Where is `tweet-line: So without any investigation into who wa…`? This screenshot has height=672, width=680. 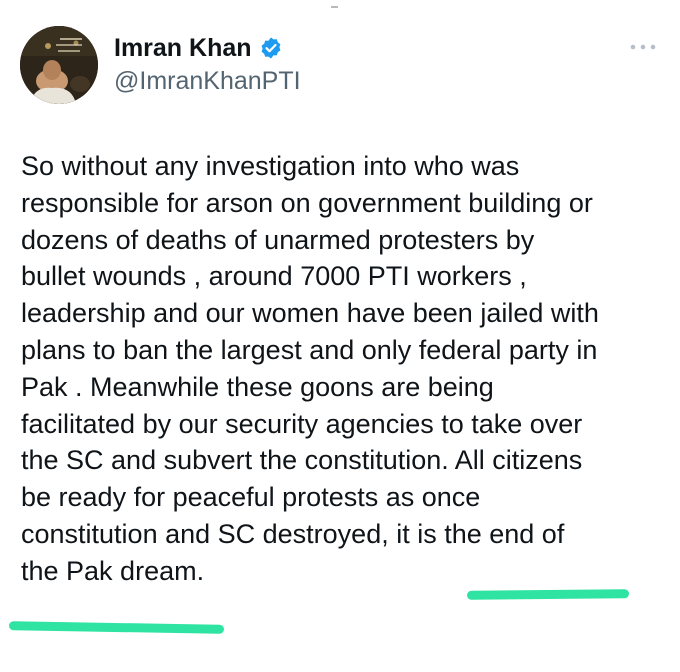
tweet-line: So without any investigation into who wa… is located at coordinates (270, 166).